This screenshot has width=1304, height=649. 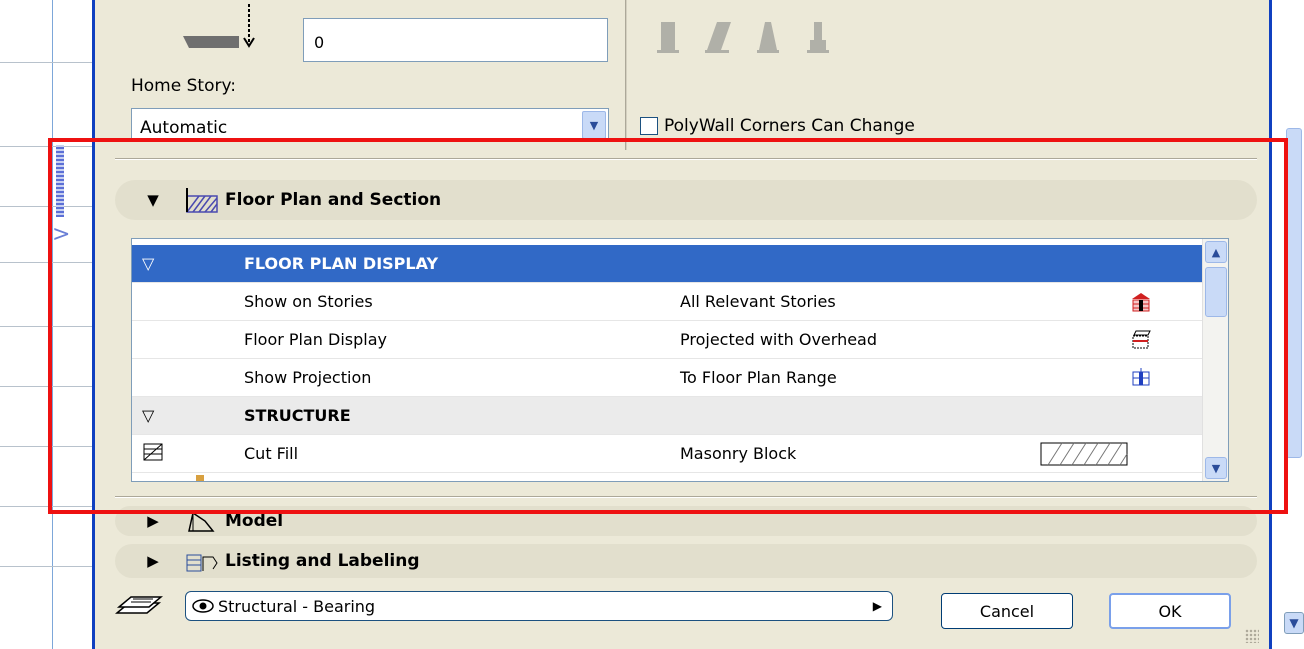 I want to click on home-story-value: Automatic, so click(x=184, y=128).